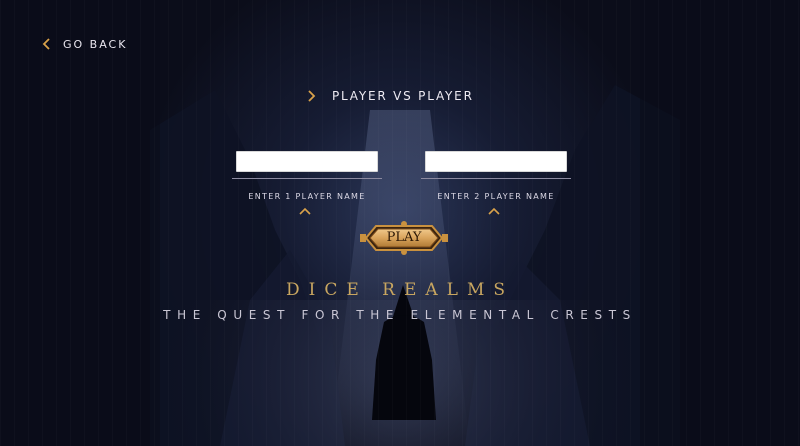 Image resolution: width=800 pixels, height=446 pixels. I want to click on player-2-field: ENTER 2 PLAYER NAME, so click(496, 183).